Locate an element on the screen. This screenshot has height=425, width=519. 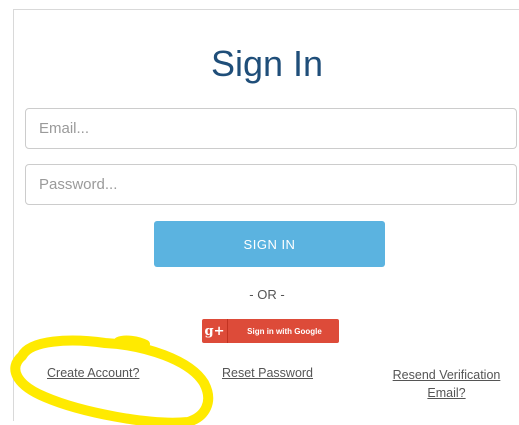
password-field is located at coordinates (271, 184).